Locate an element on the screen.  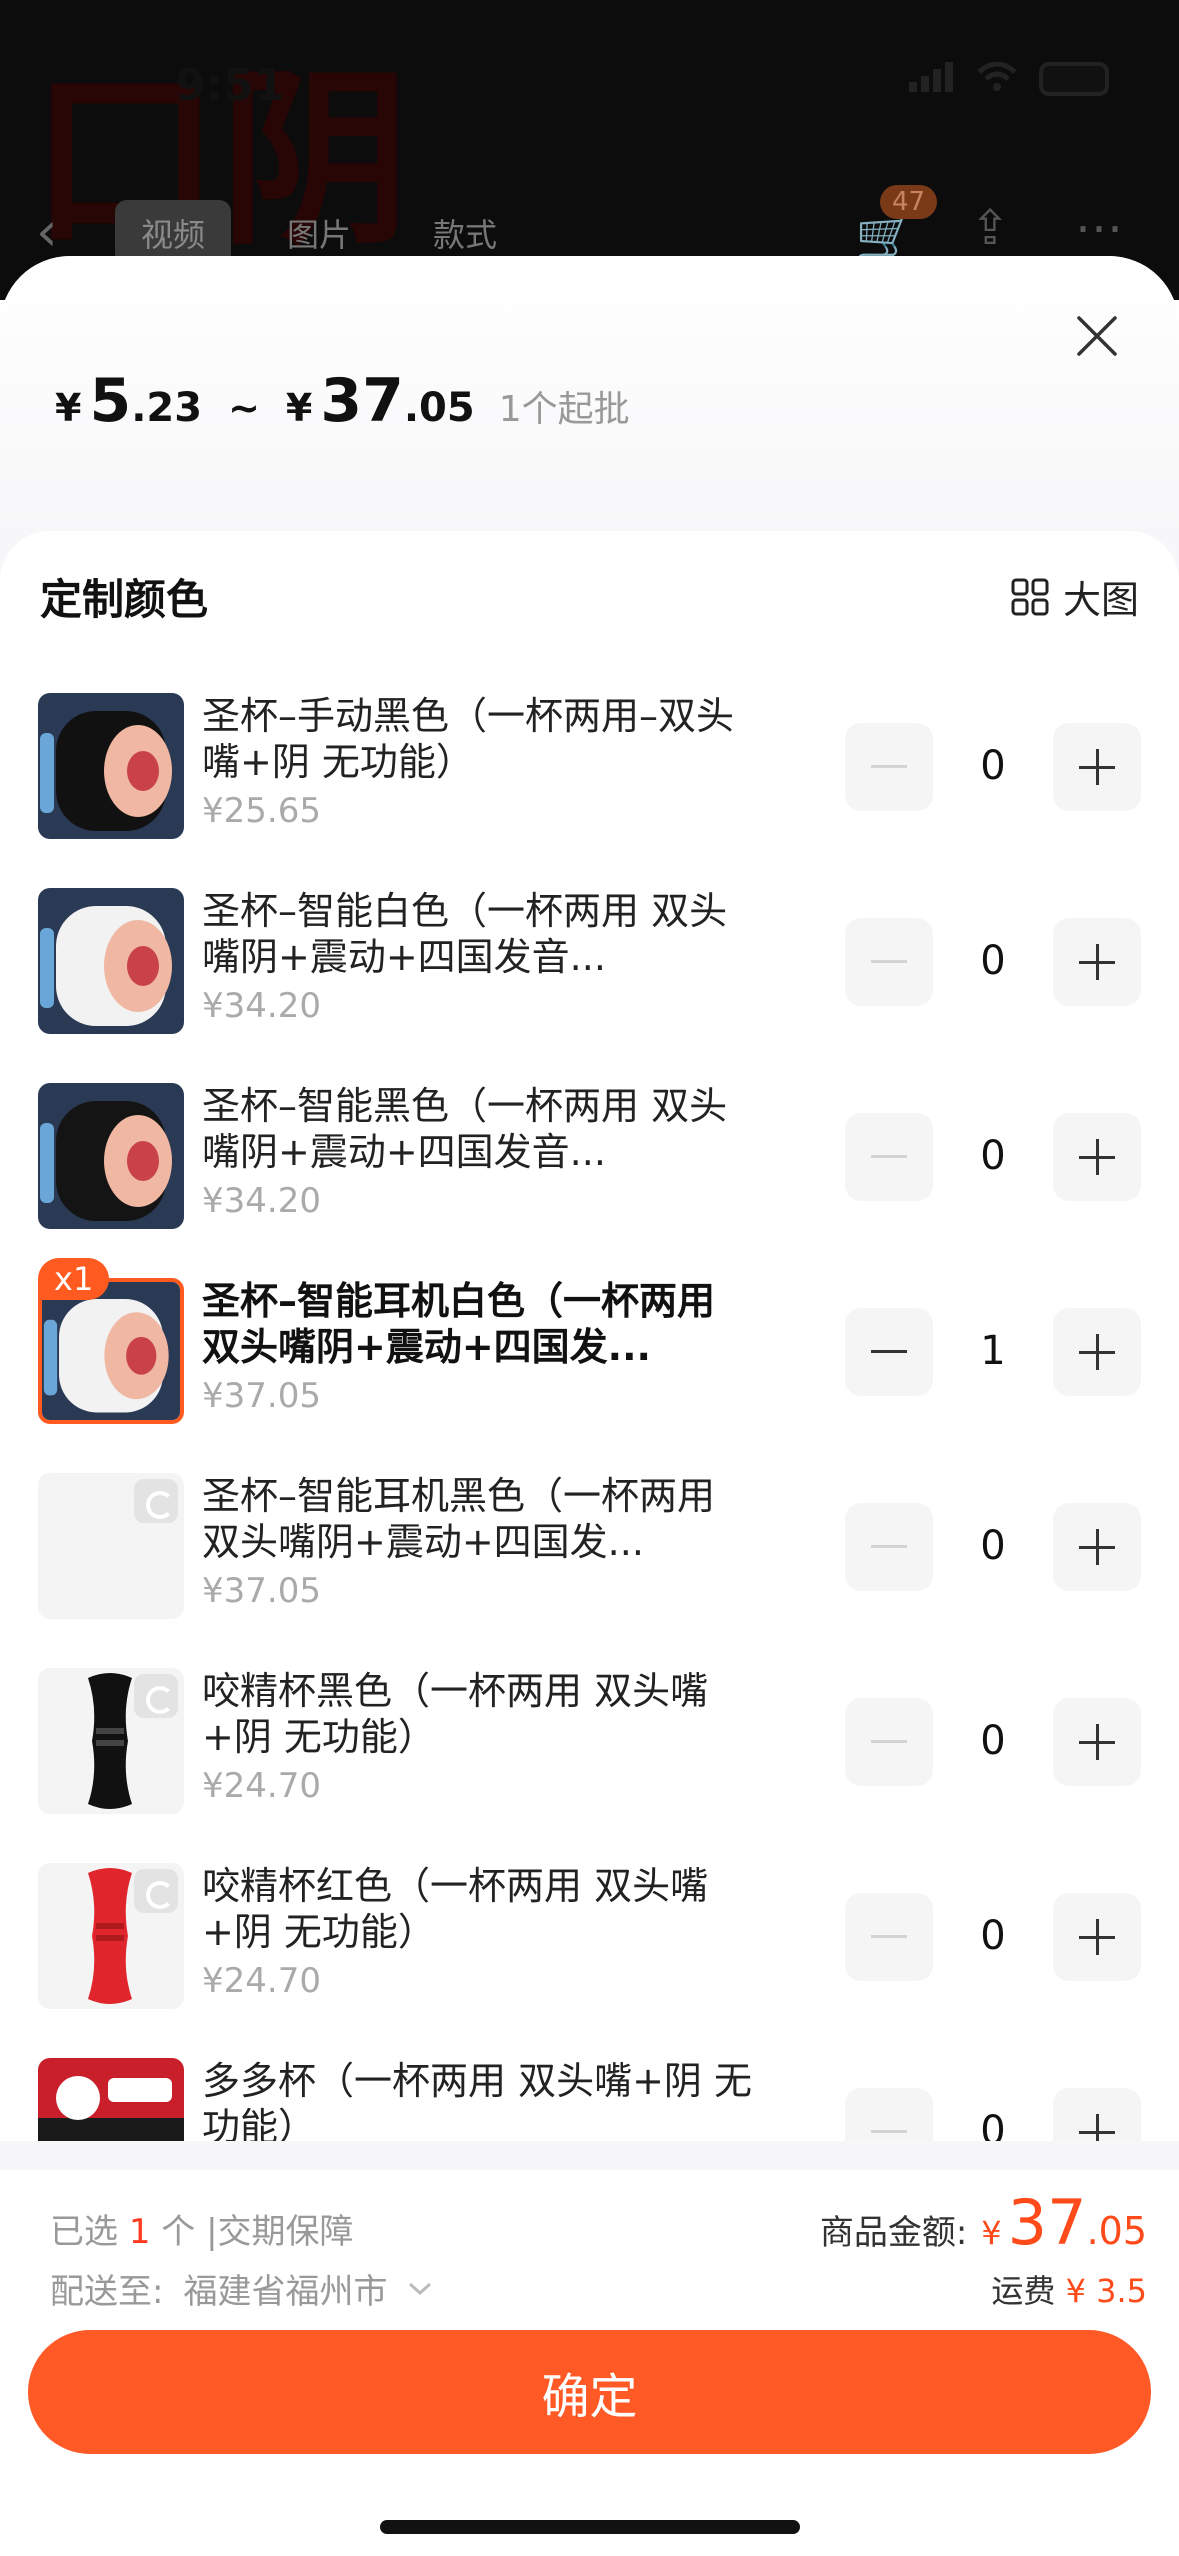
variant-price: ¥24.70 is located at coordinates (261, 1981).